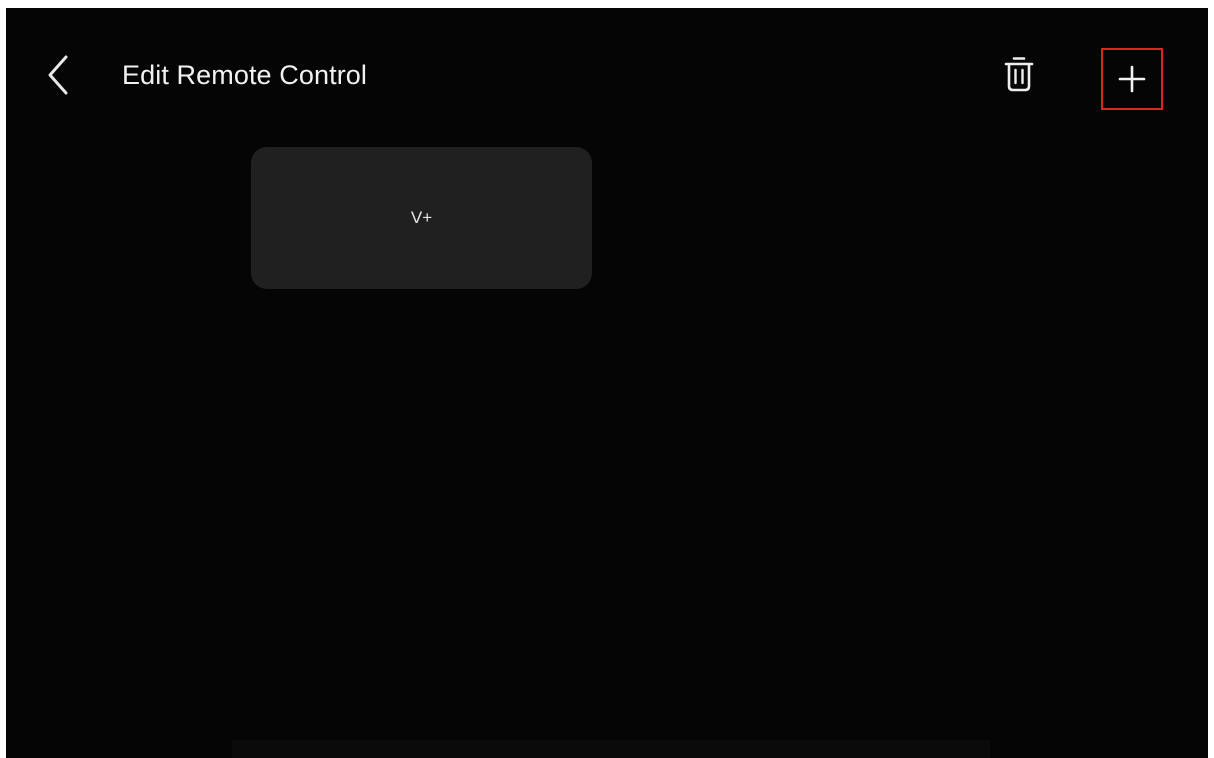 Image resolution: width=1214 pixels, height=758 pixels. What do you see at coordinates (245, 75) in the screenshot?
I see `page-title: Edit Remote Control` at bounding box center [245, 75].